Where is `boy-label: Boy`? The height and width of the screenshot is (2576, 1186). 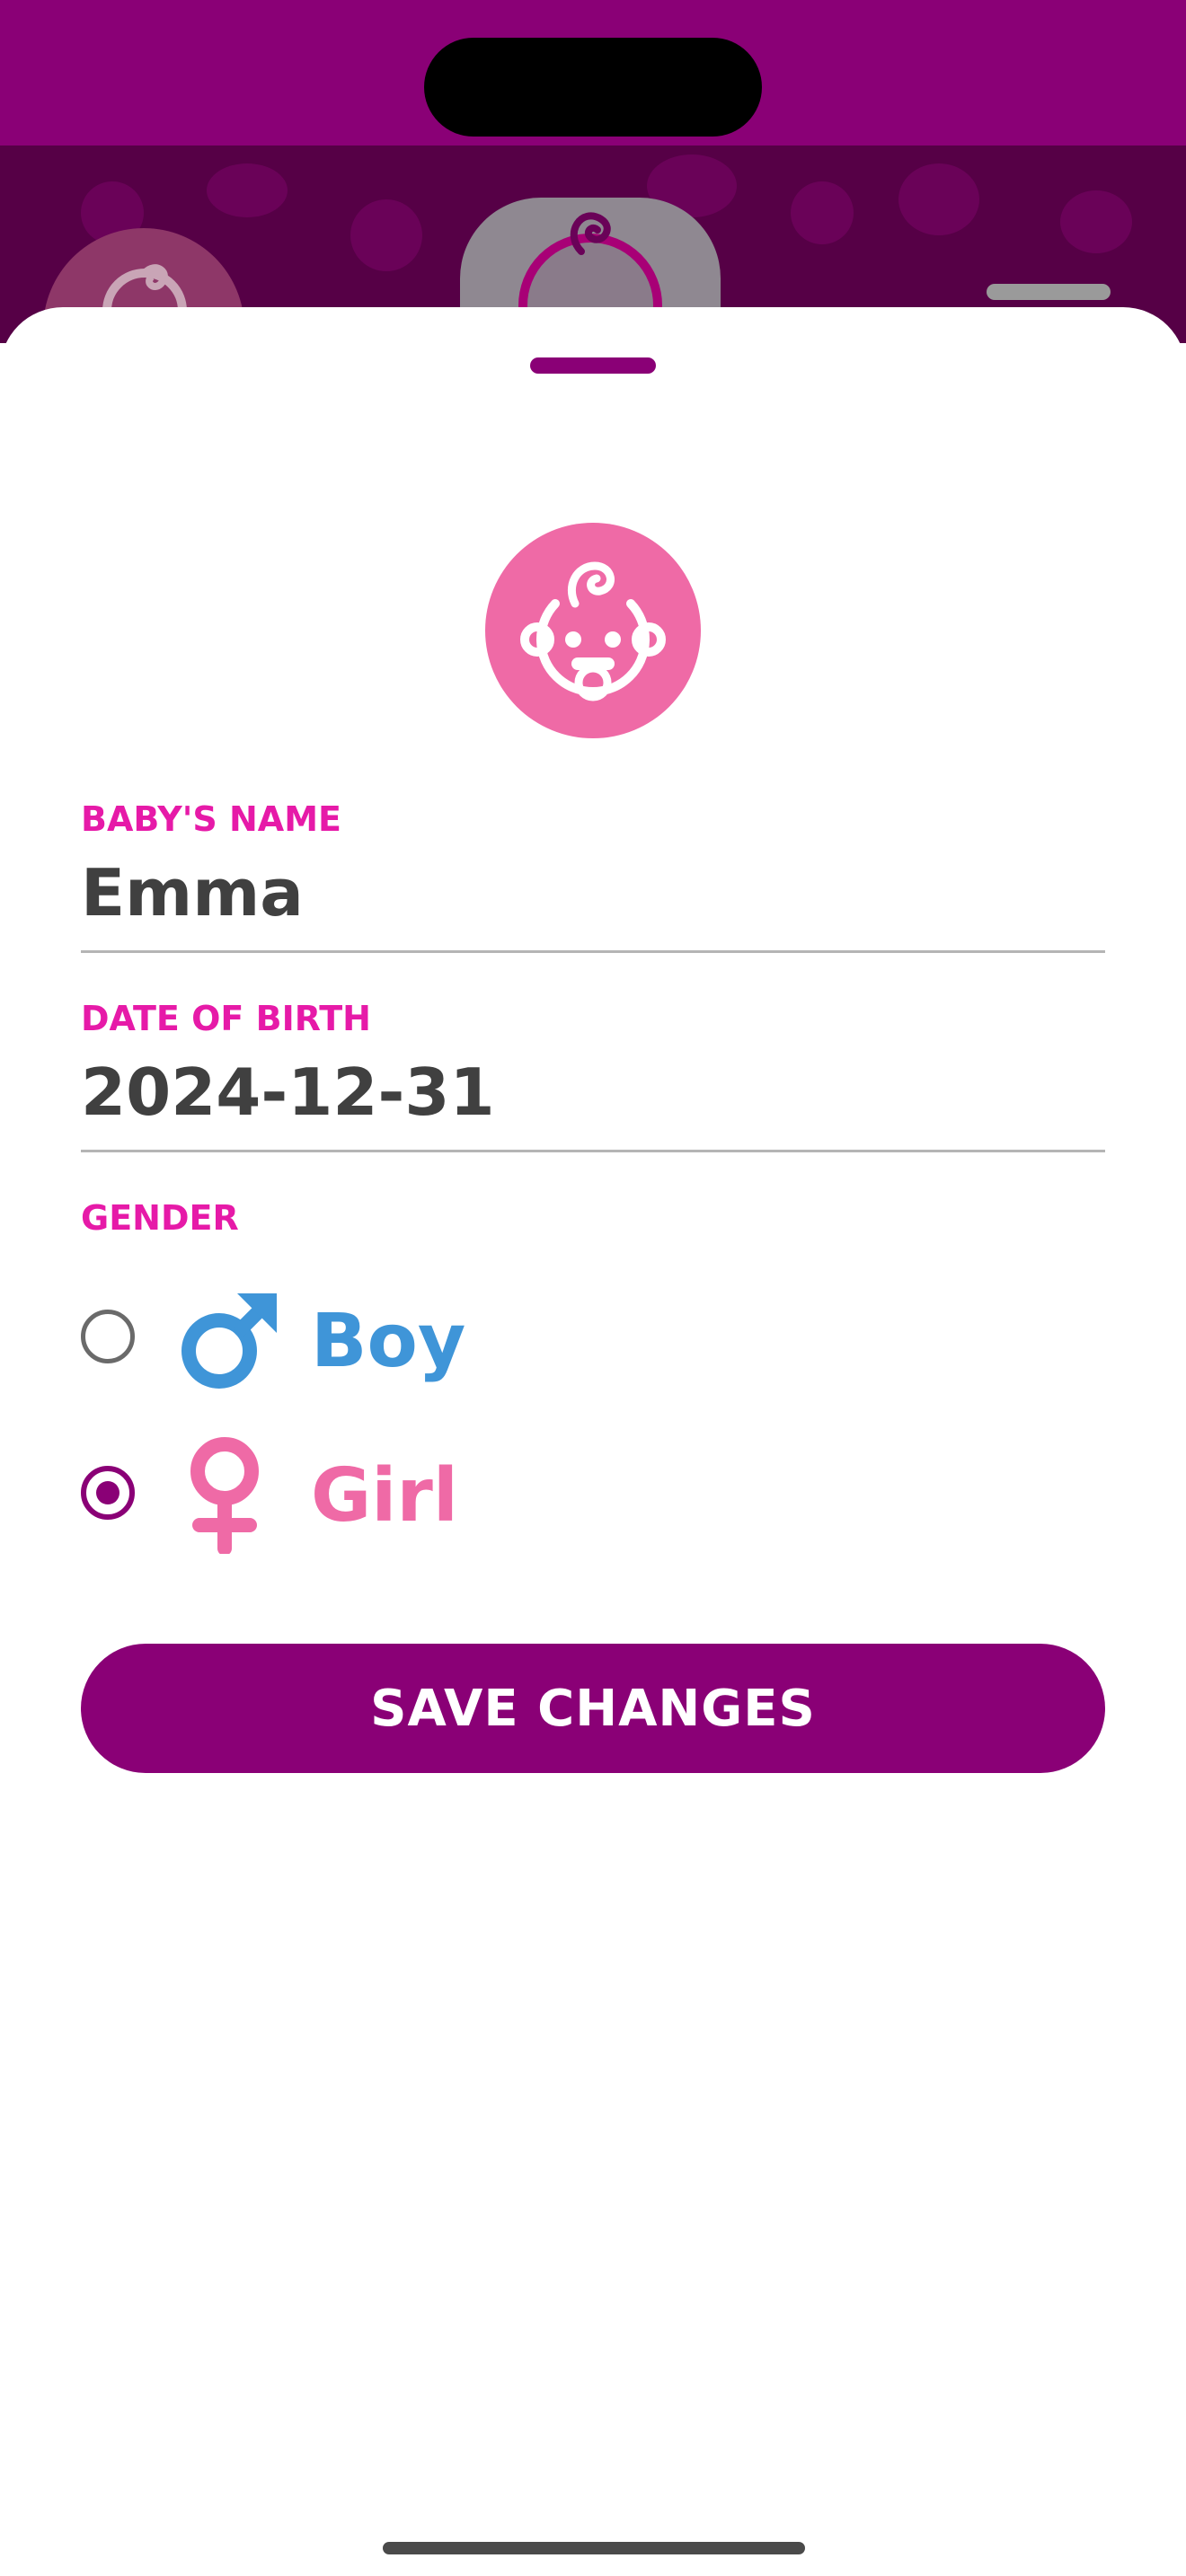 boy-label: Boy is located at coordinates (388, 1341).